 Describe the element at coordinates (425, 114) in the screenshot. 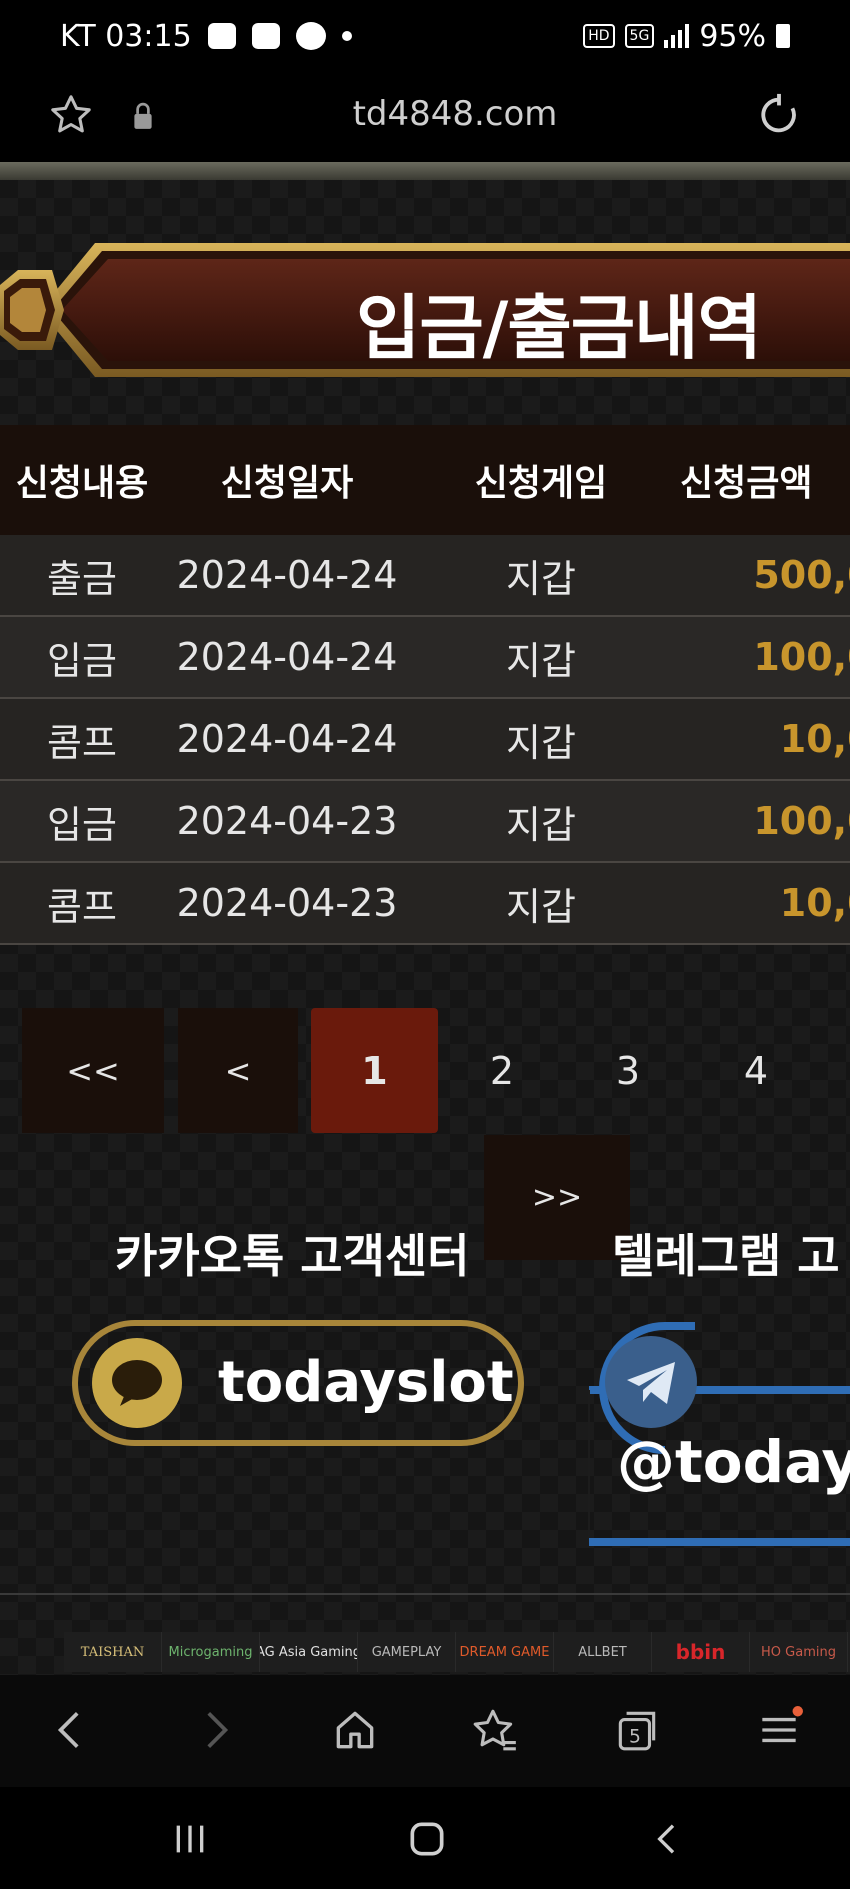

I see `url-text: td4848.com` at that location.